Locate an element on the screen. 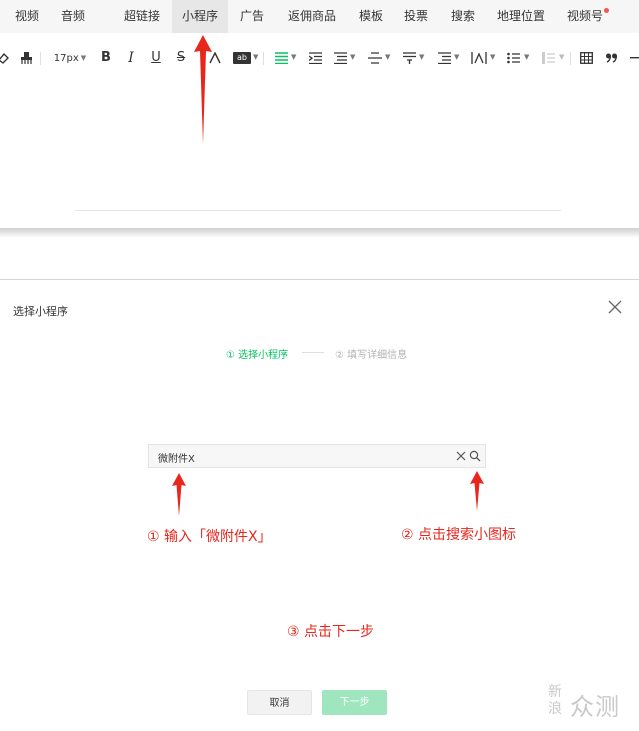 The height and width of the screenshot is (731, 639). mini-program-search-input is located at coordinates (317, 456).